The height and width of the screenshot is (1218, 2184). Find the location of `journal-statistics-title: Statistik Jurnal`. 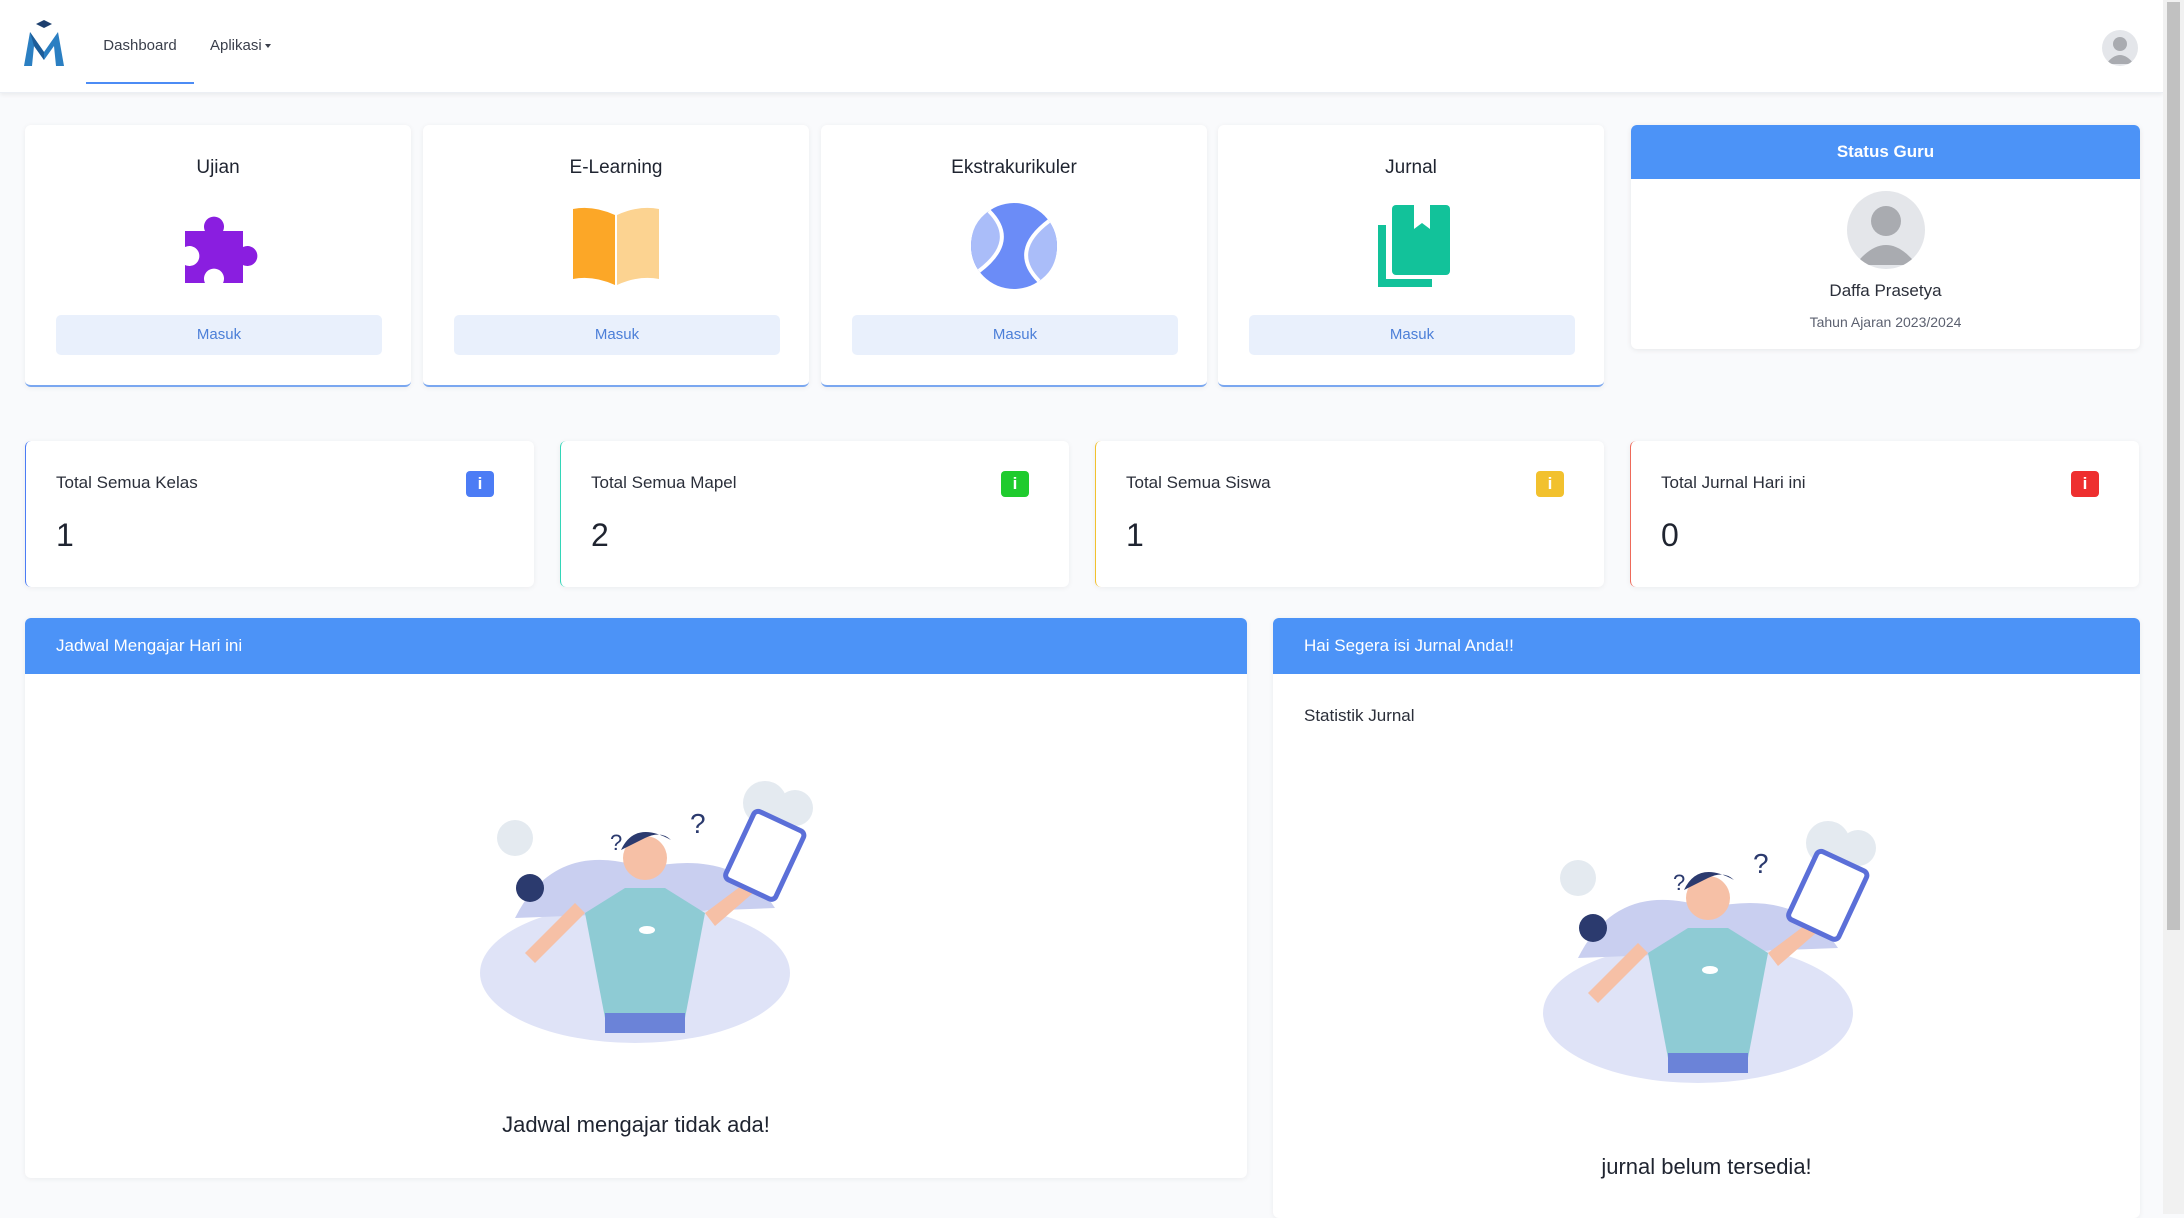

journal-statistics-title: Statistik Jurnal is located at coordinates (1359, 715).